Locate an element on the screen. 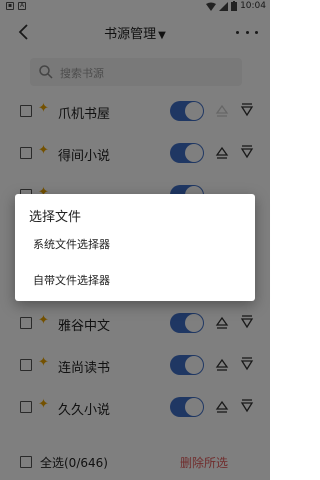 The width and height of the screenshot is (320, 480). system-file-picker-option: 系统文件选择器 is located at coordinates (135, 243).